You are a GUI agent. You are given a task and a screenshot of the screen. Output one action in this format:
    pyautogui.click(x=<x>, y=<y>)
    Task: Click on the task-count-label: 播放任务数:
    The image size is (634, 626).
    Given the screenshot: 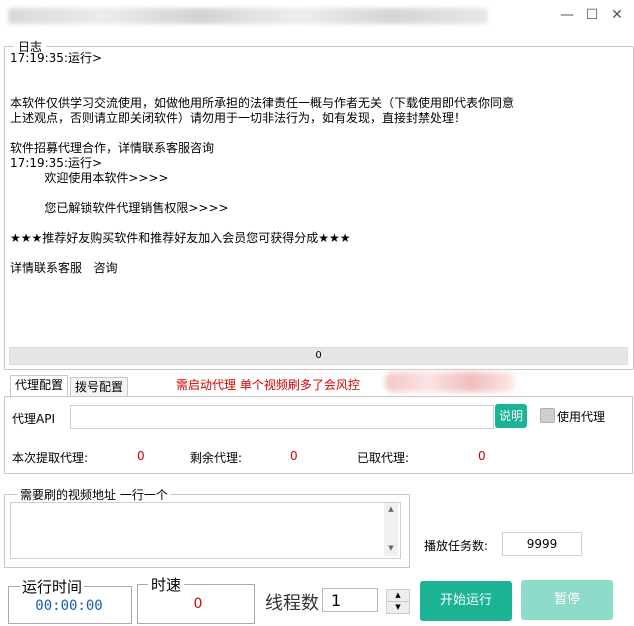 What is the action you would take?
    pyautogui.click(x=456, y=546)
    